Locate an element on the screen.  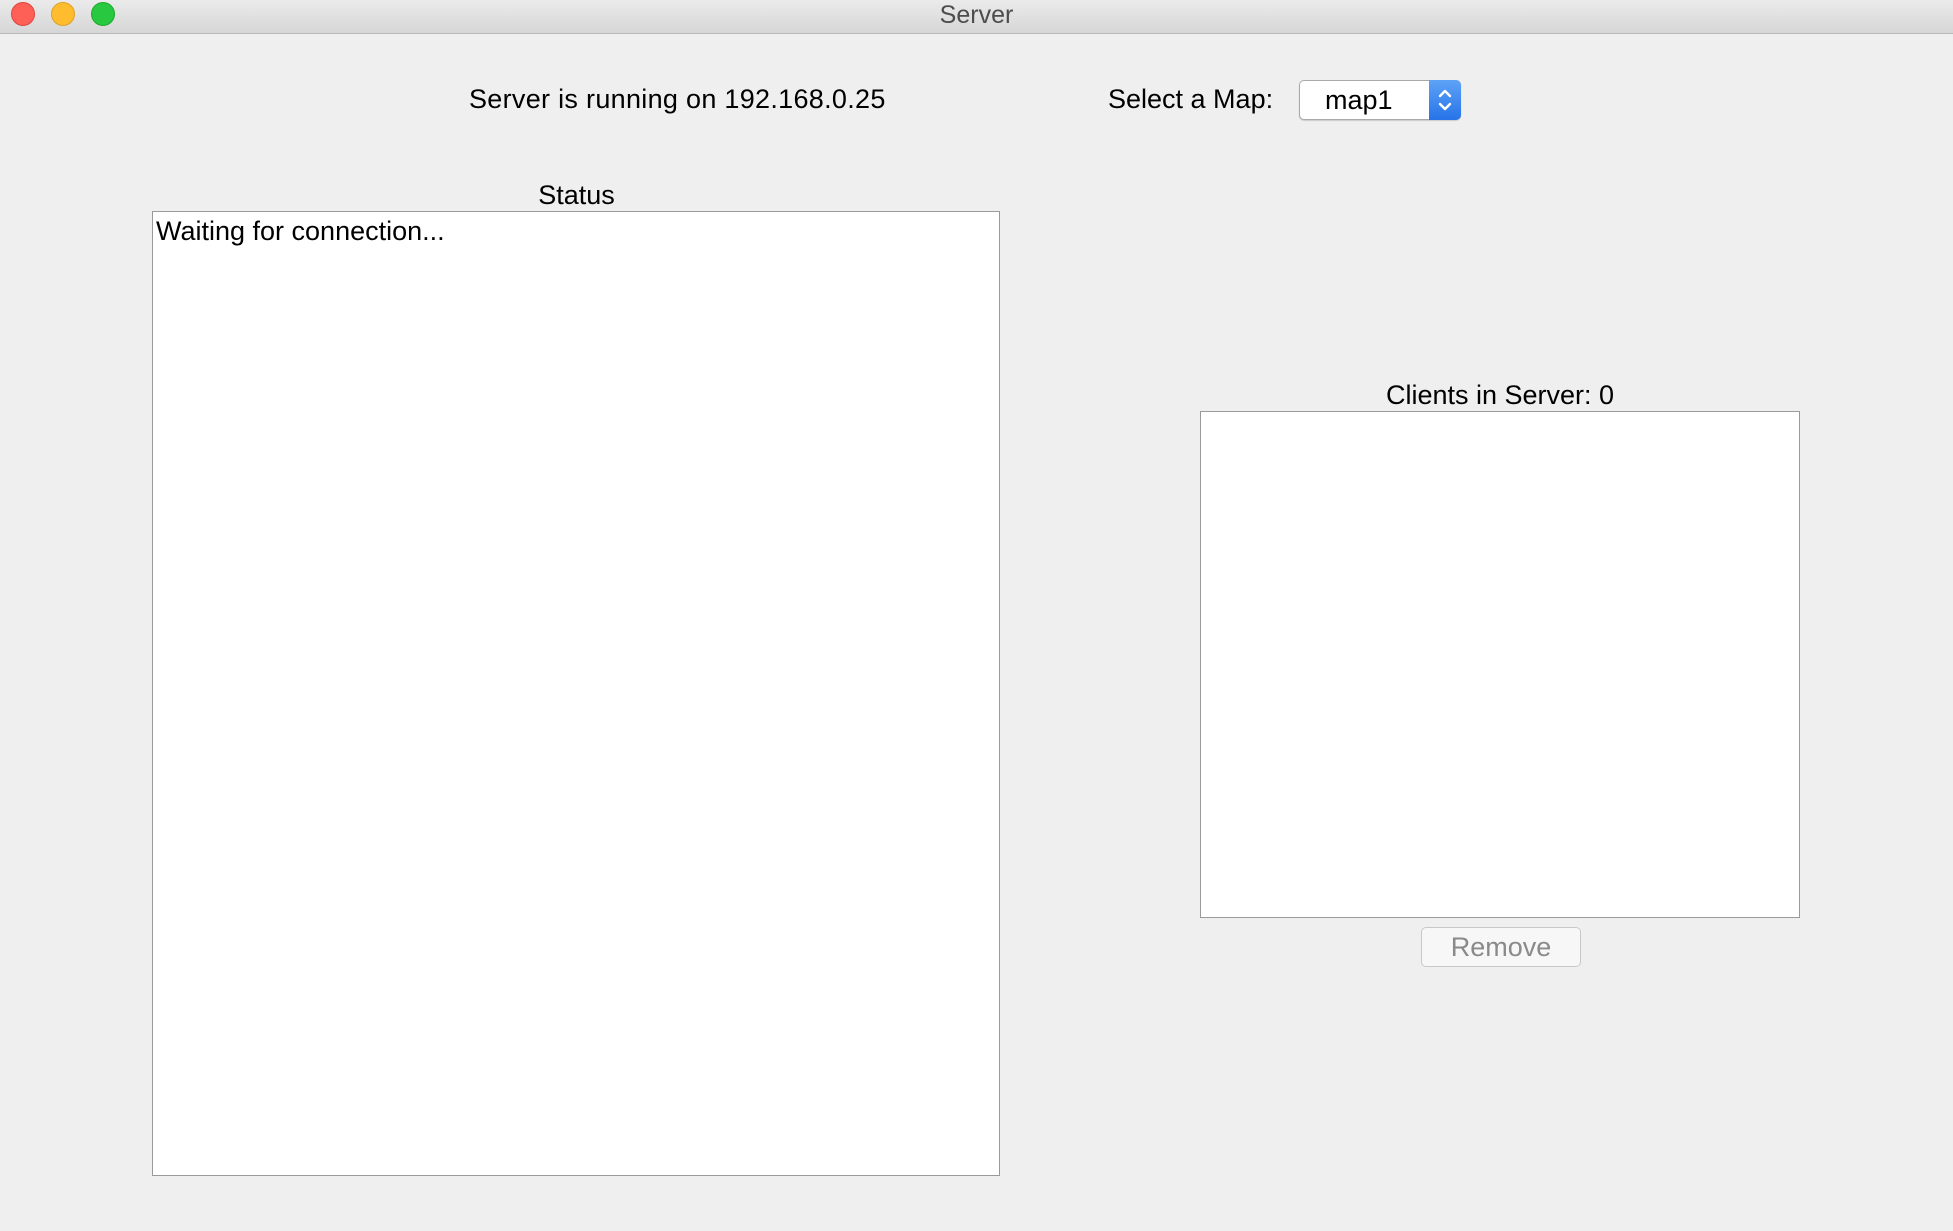
window-title: Server is located at coordinates (976, 15).